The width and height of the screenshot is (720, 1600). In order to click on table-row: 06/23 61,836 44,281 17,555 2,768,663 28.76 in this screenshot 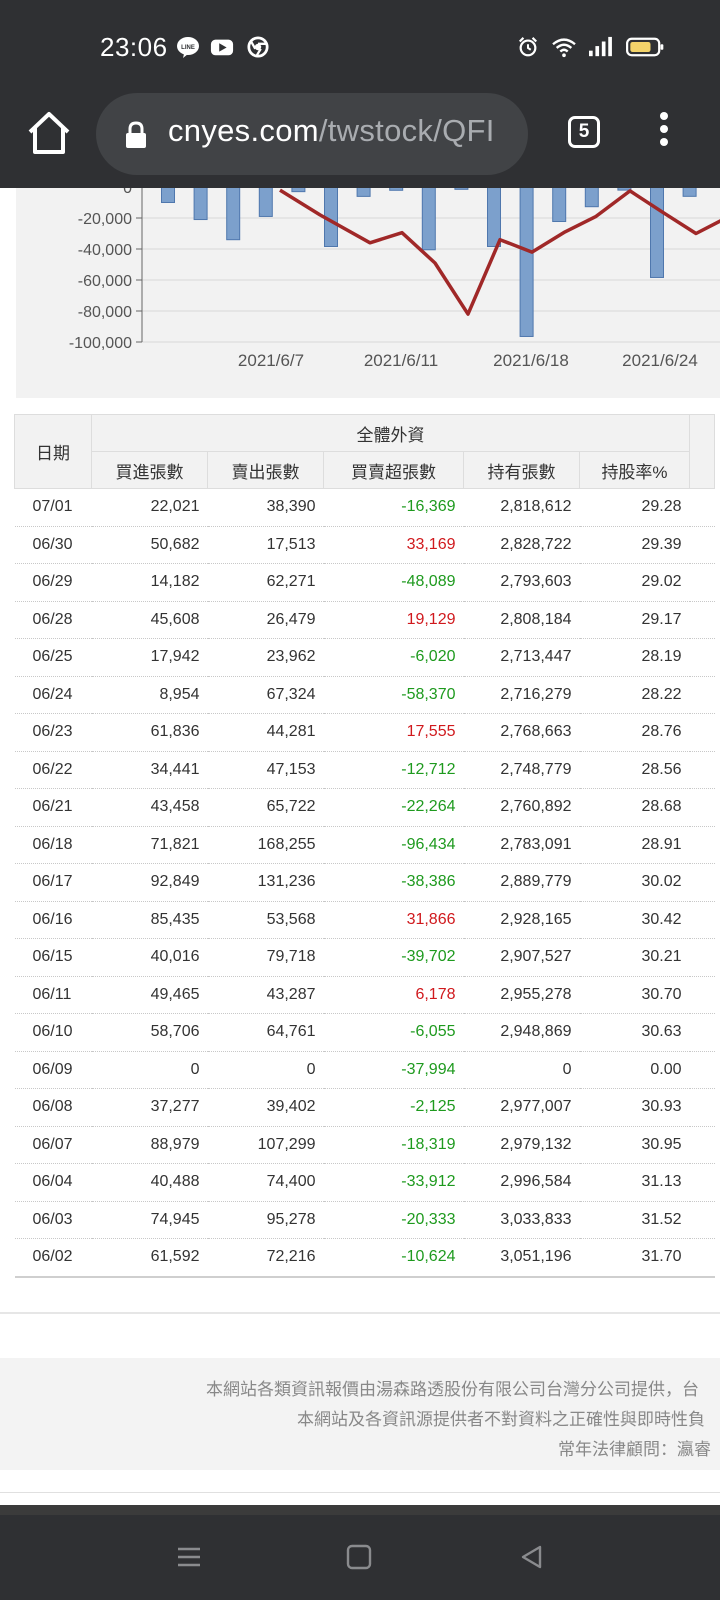, I will do `click(364, 732)`.